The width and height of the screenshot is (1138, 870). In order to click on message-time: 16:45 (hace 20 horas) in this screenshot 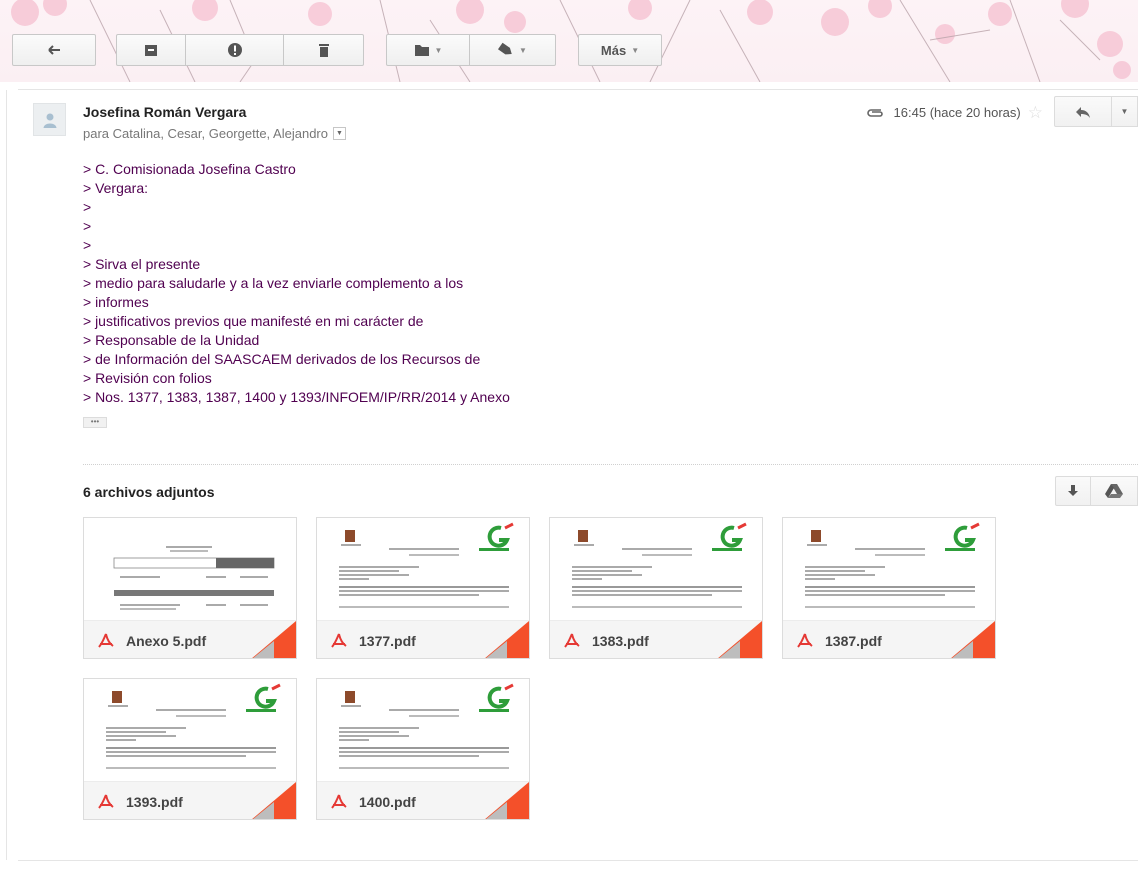, I will do `click(957, 112)`.